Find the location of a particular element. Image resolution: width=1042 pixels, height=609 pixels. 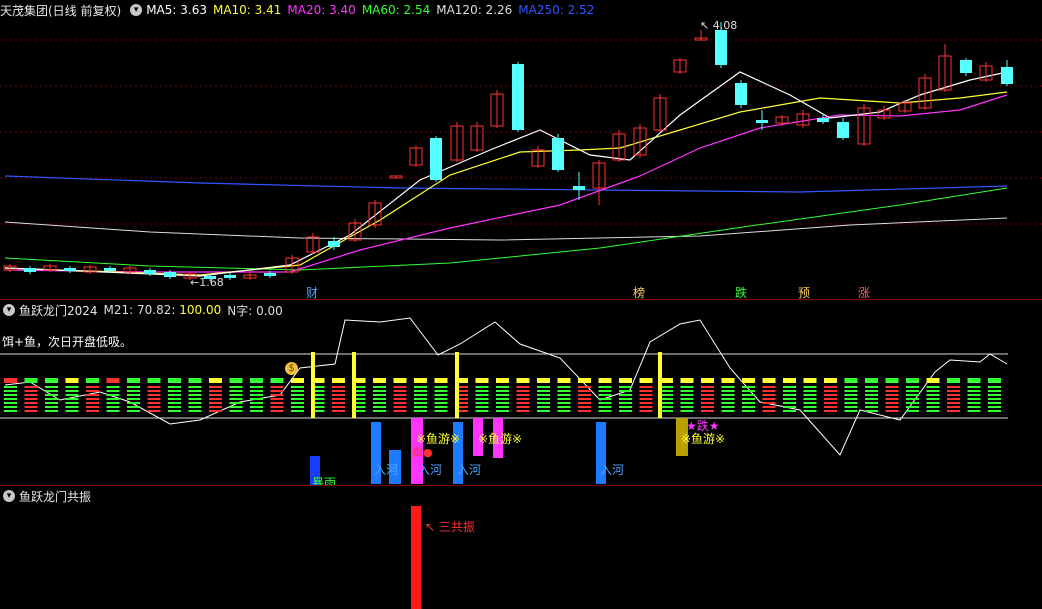

river-label-4: 入河 is located at coordinates (612, 470).